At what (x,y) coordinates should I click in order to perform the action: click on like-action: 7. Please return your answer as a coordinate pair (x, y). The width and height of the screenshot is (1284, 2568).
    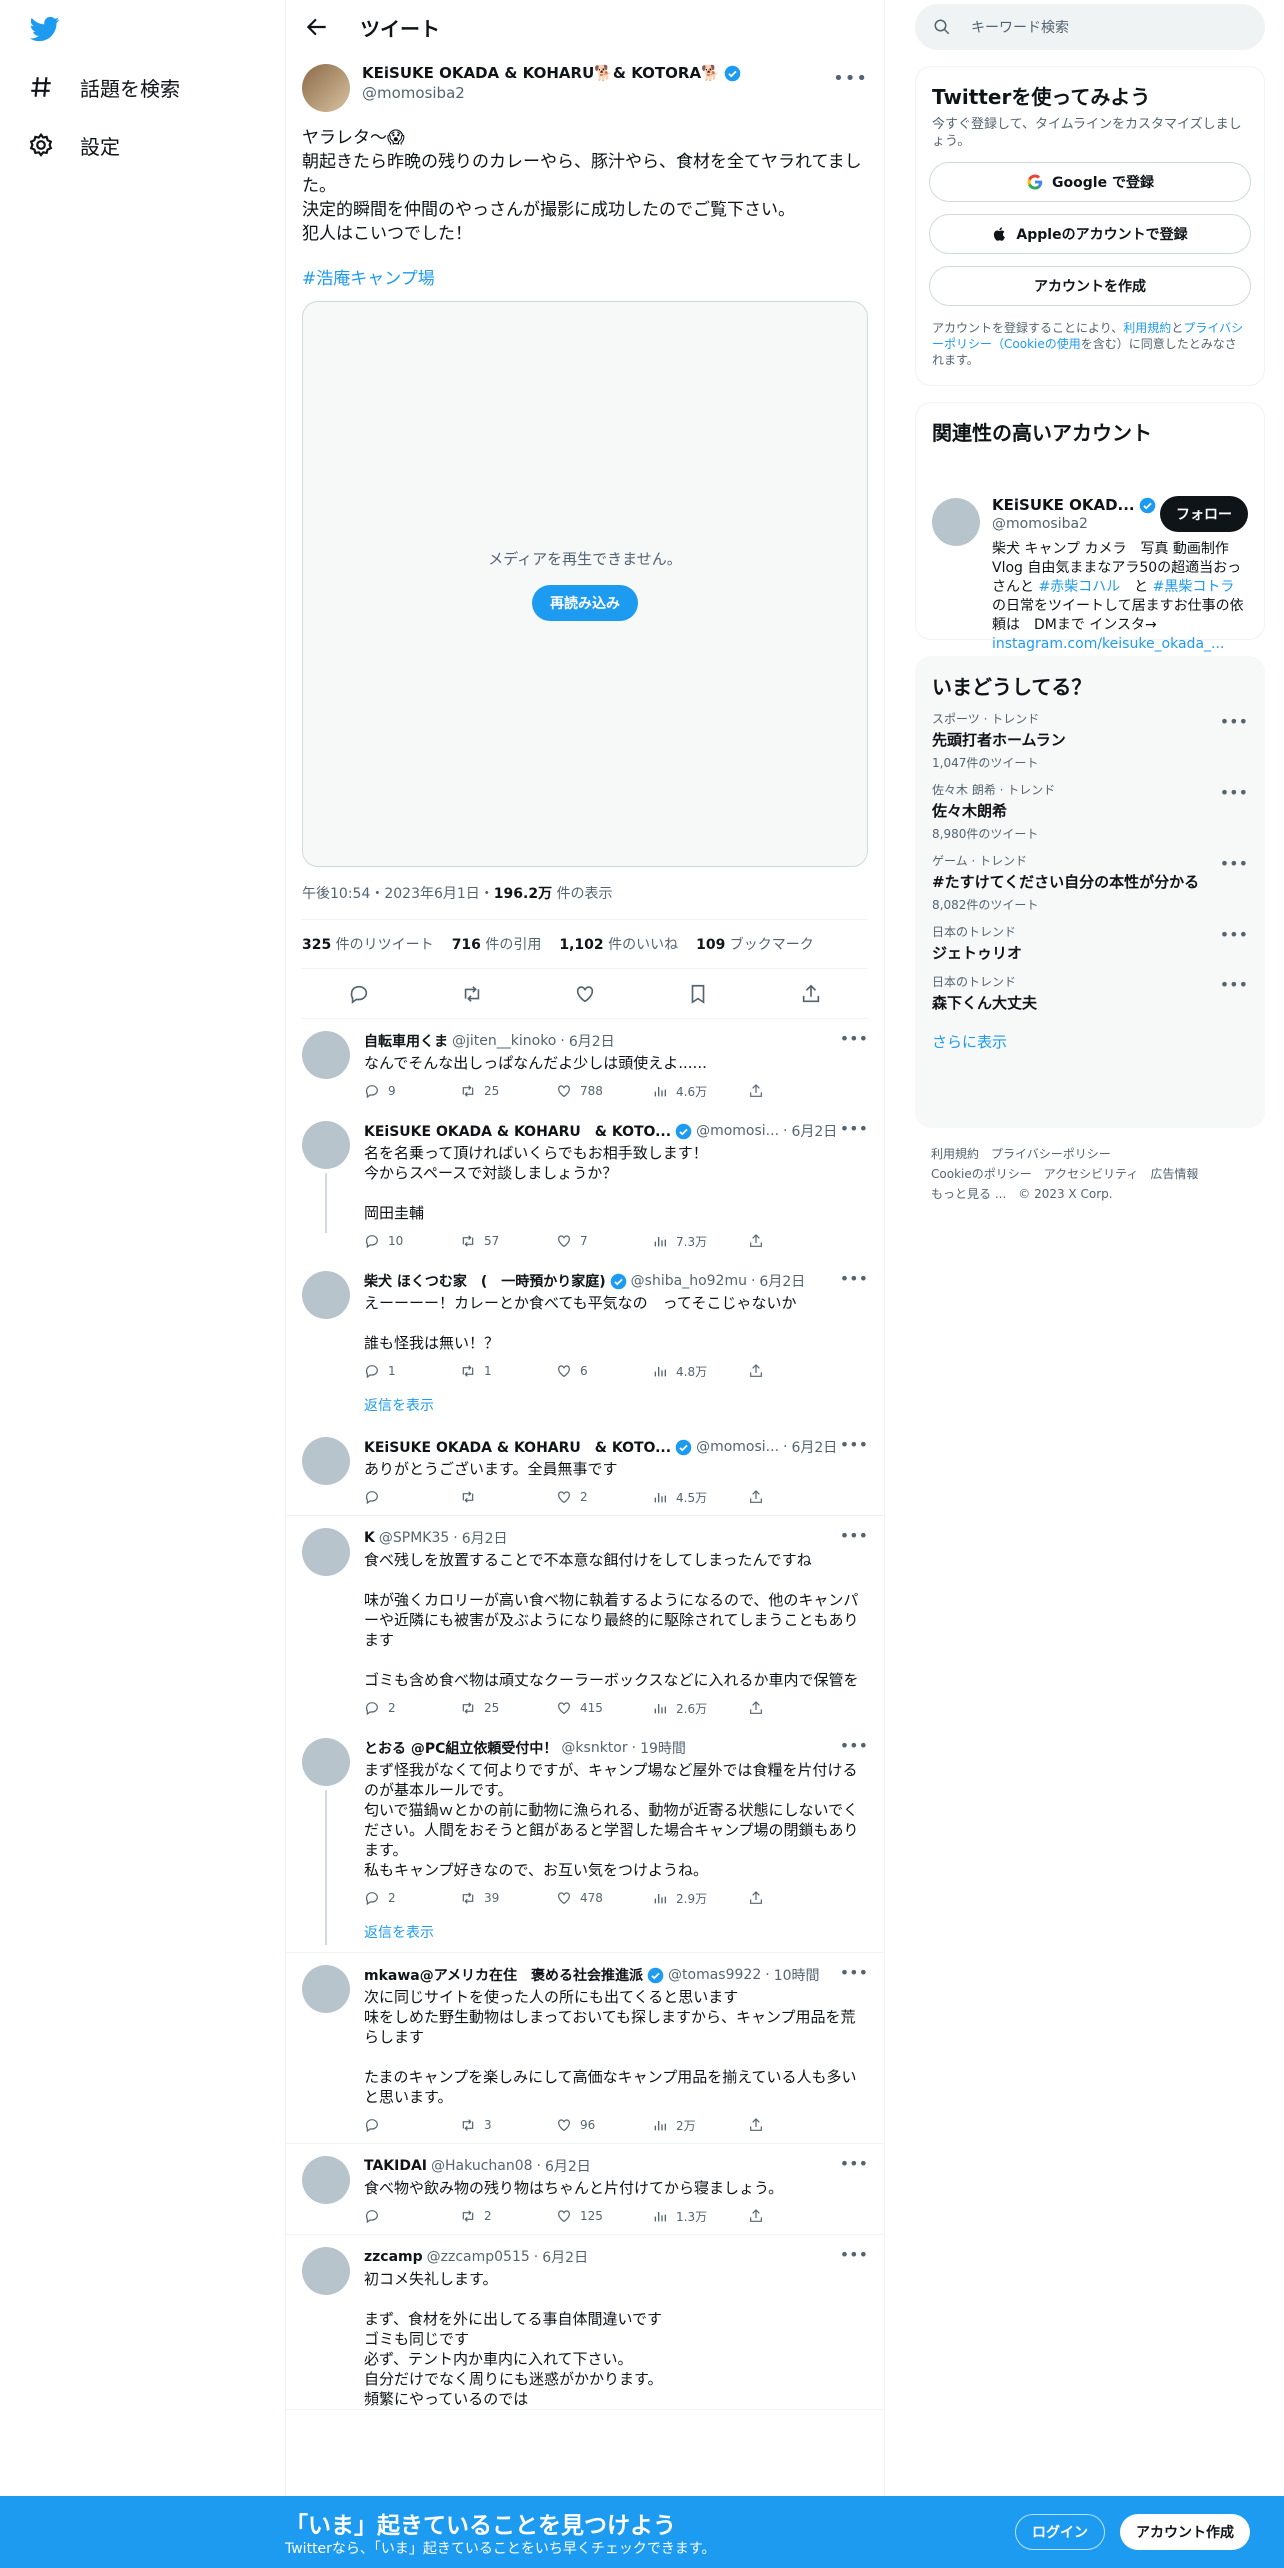
    Looking at the image, I should click on (604, 1241).